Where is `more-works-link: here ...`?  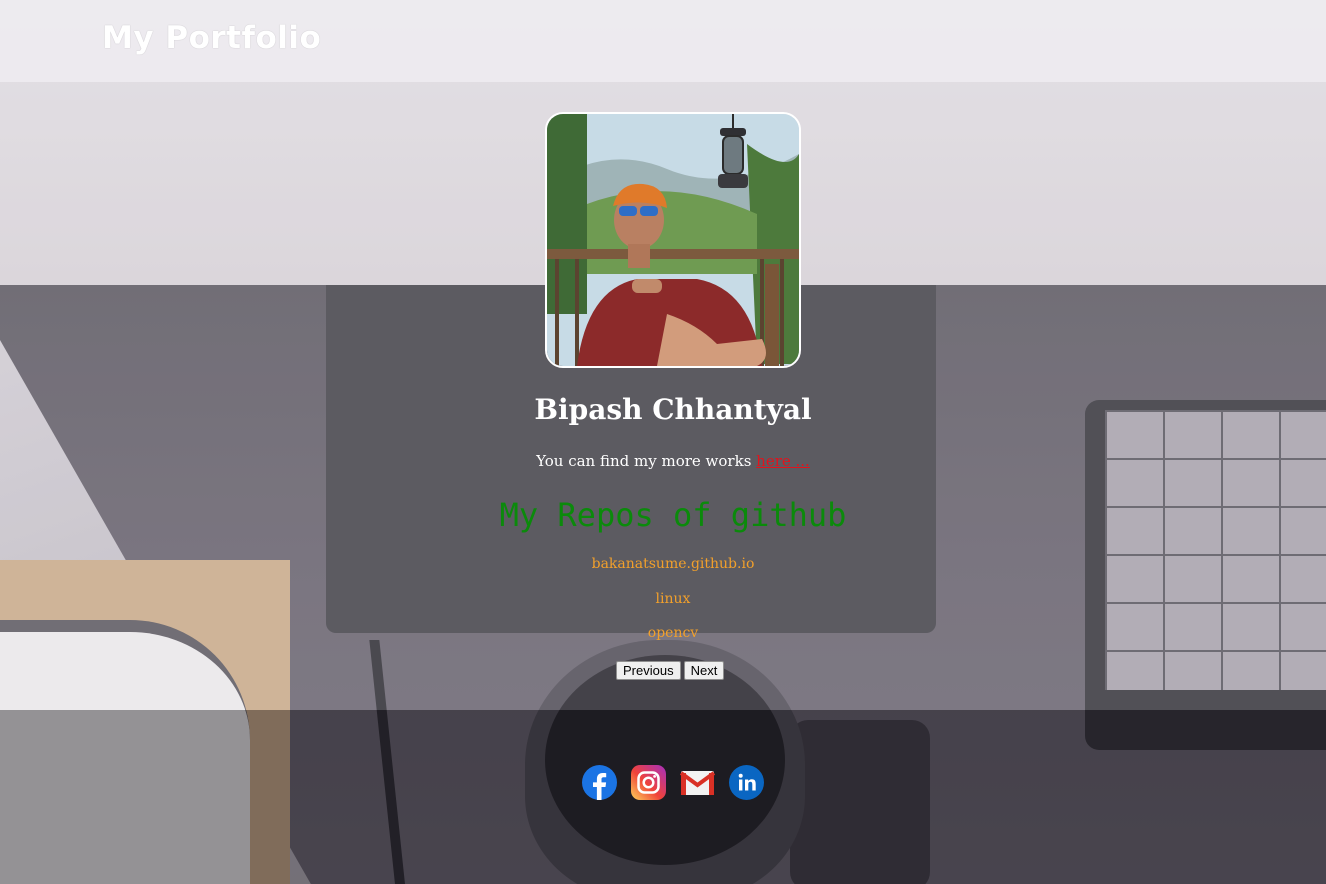
more-works-link: here ... is located at coordinates (783, 461).